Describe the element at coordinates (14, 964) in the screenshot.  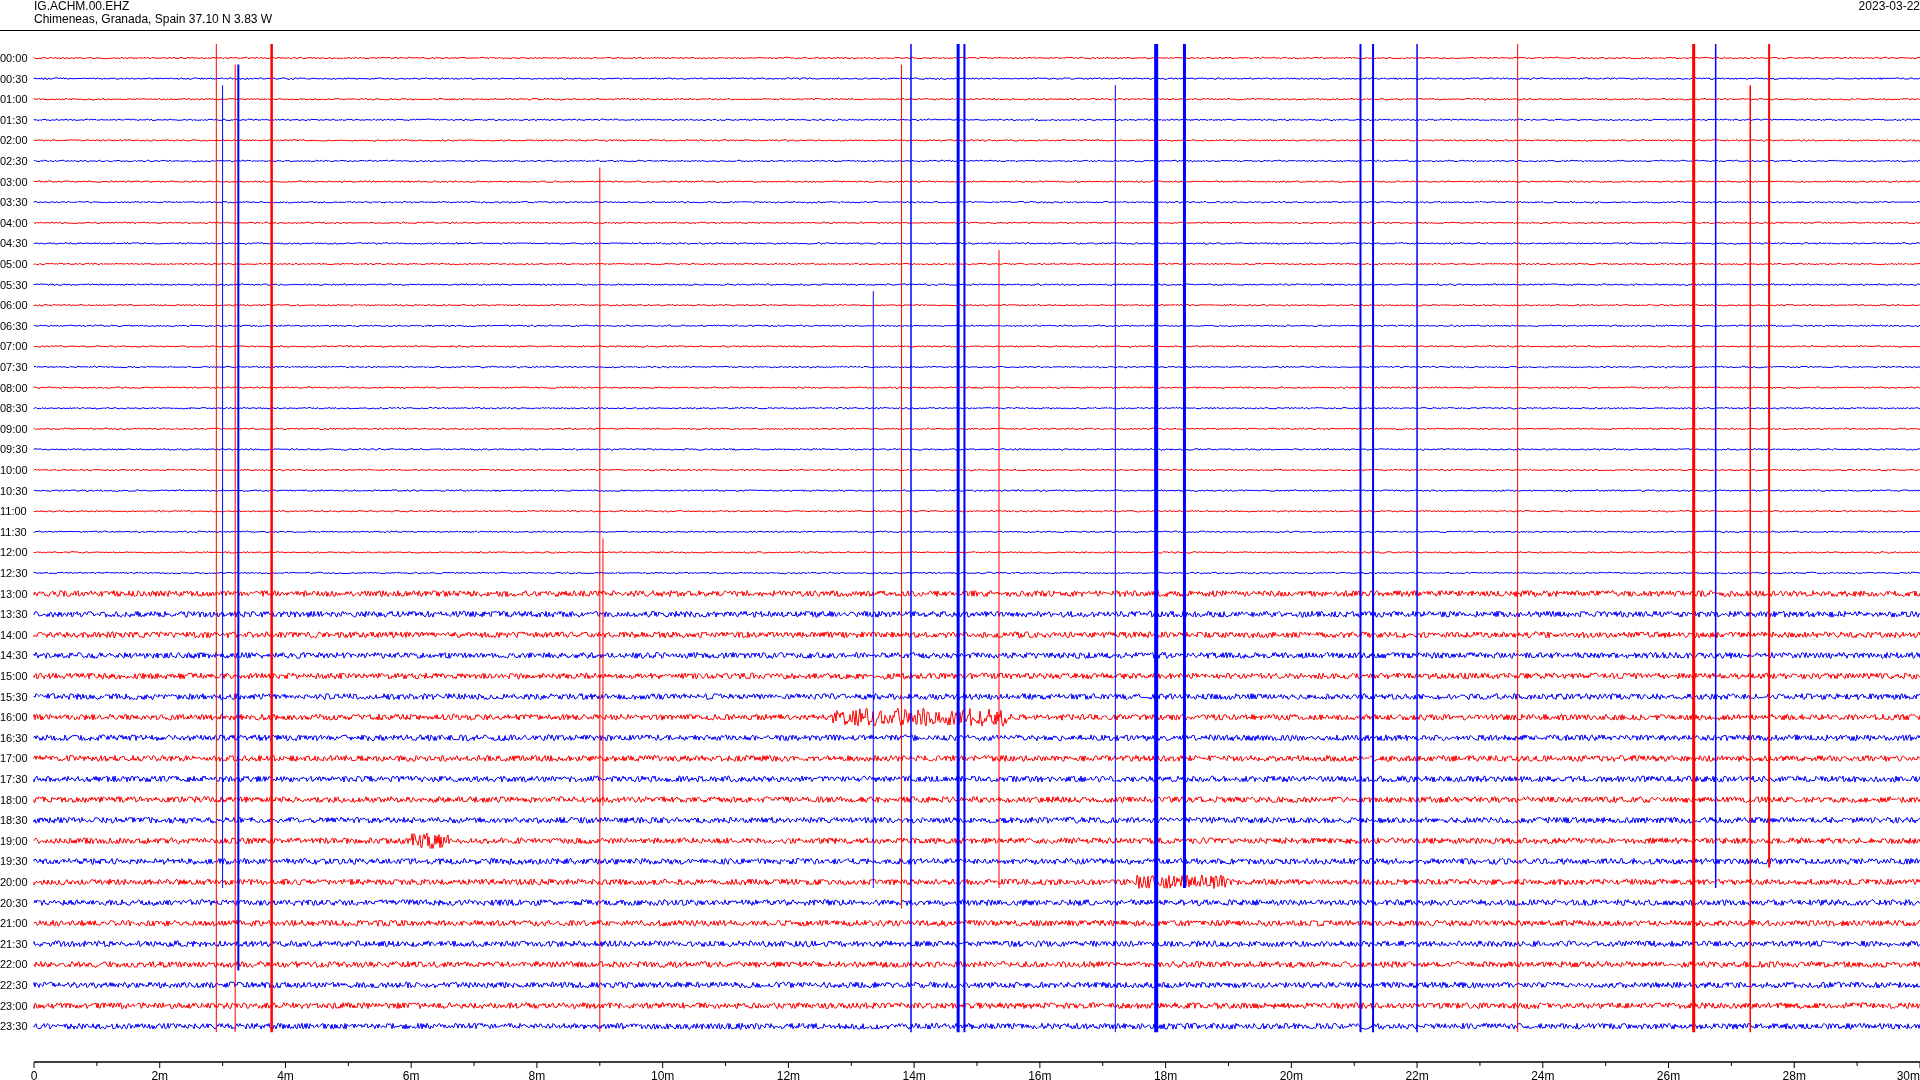
I see `row-time-label: 22:00` at that location.